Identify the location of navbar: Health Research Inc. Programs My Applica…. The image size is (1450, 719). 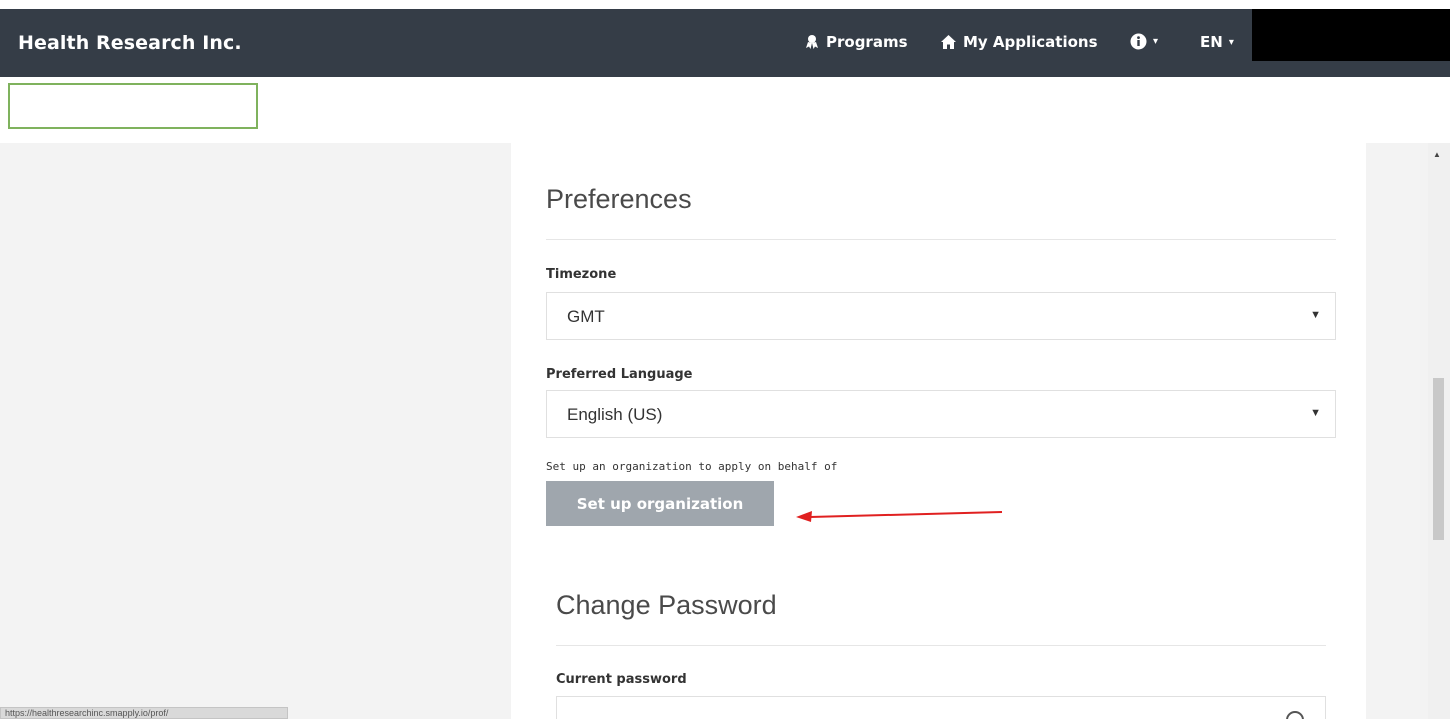
(725, 43).